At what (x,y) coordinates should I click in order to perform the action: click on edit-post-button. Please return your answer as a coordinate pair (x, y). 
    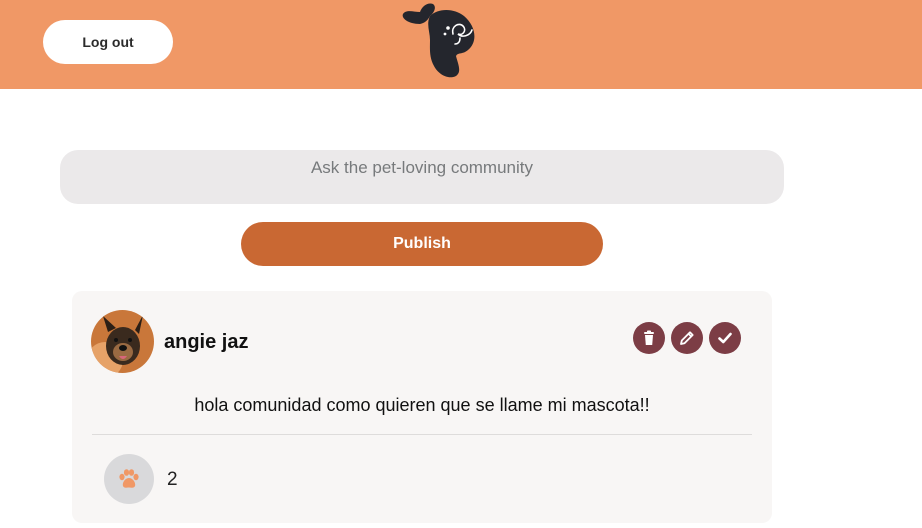
    Looking at the image, I should click on (687, 338).